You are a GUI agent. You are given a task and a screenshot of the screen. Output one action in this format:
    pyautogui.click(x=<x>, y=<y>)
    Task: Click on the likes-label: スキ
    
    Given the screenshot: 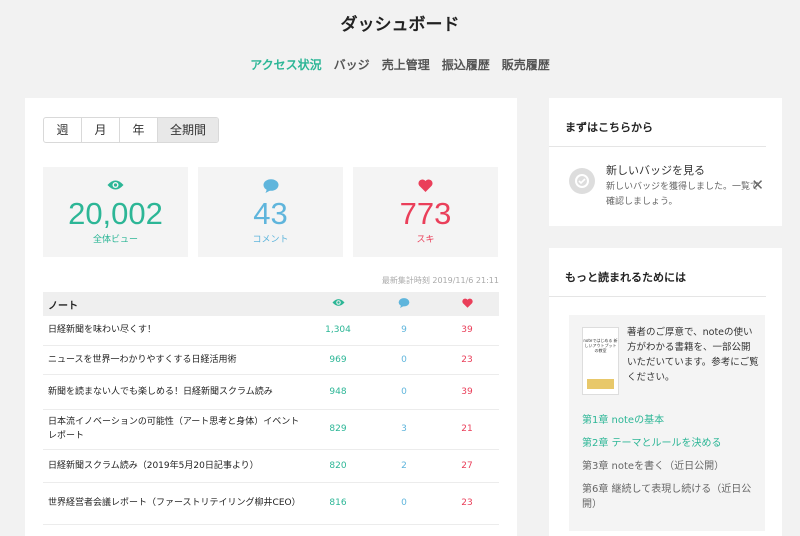 What is the action you would take?
    pyautogui.click(x=425, y=240)
    